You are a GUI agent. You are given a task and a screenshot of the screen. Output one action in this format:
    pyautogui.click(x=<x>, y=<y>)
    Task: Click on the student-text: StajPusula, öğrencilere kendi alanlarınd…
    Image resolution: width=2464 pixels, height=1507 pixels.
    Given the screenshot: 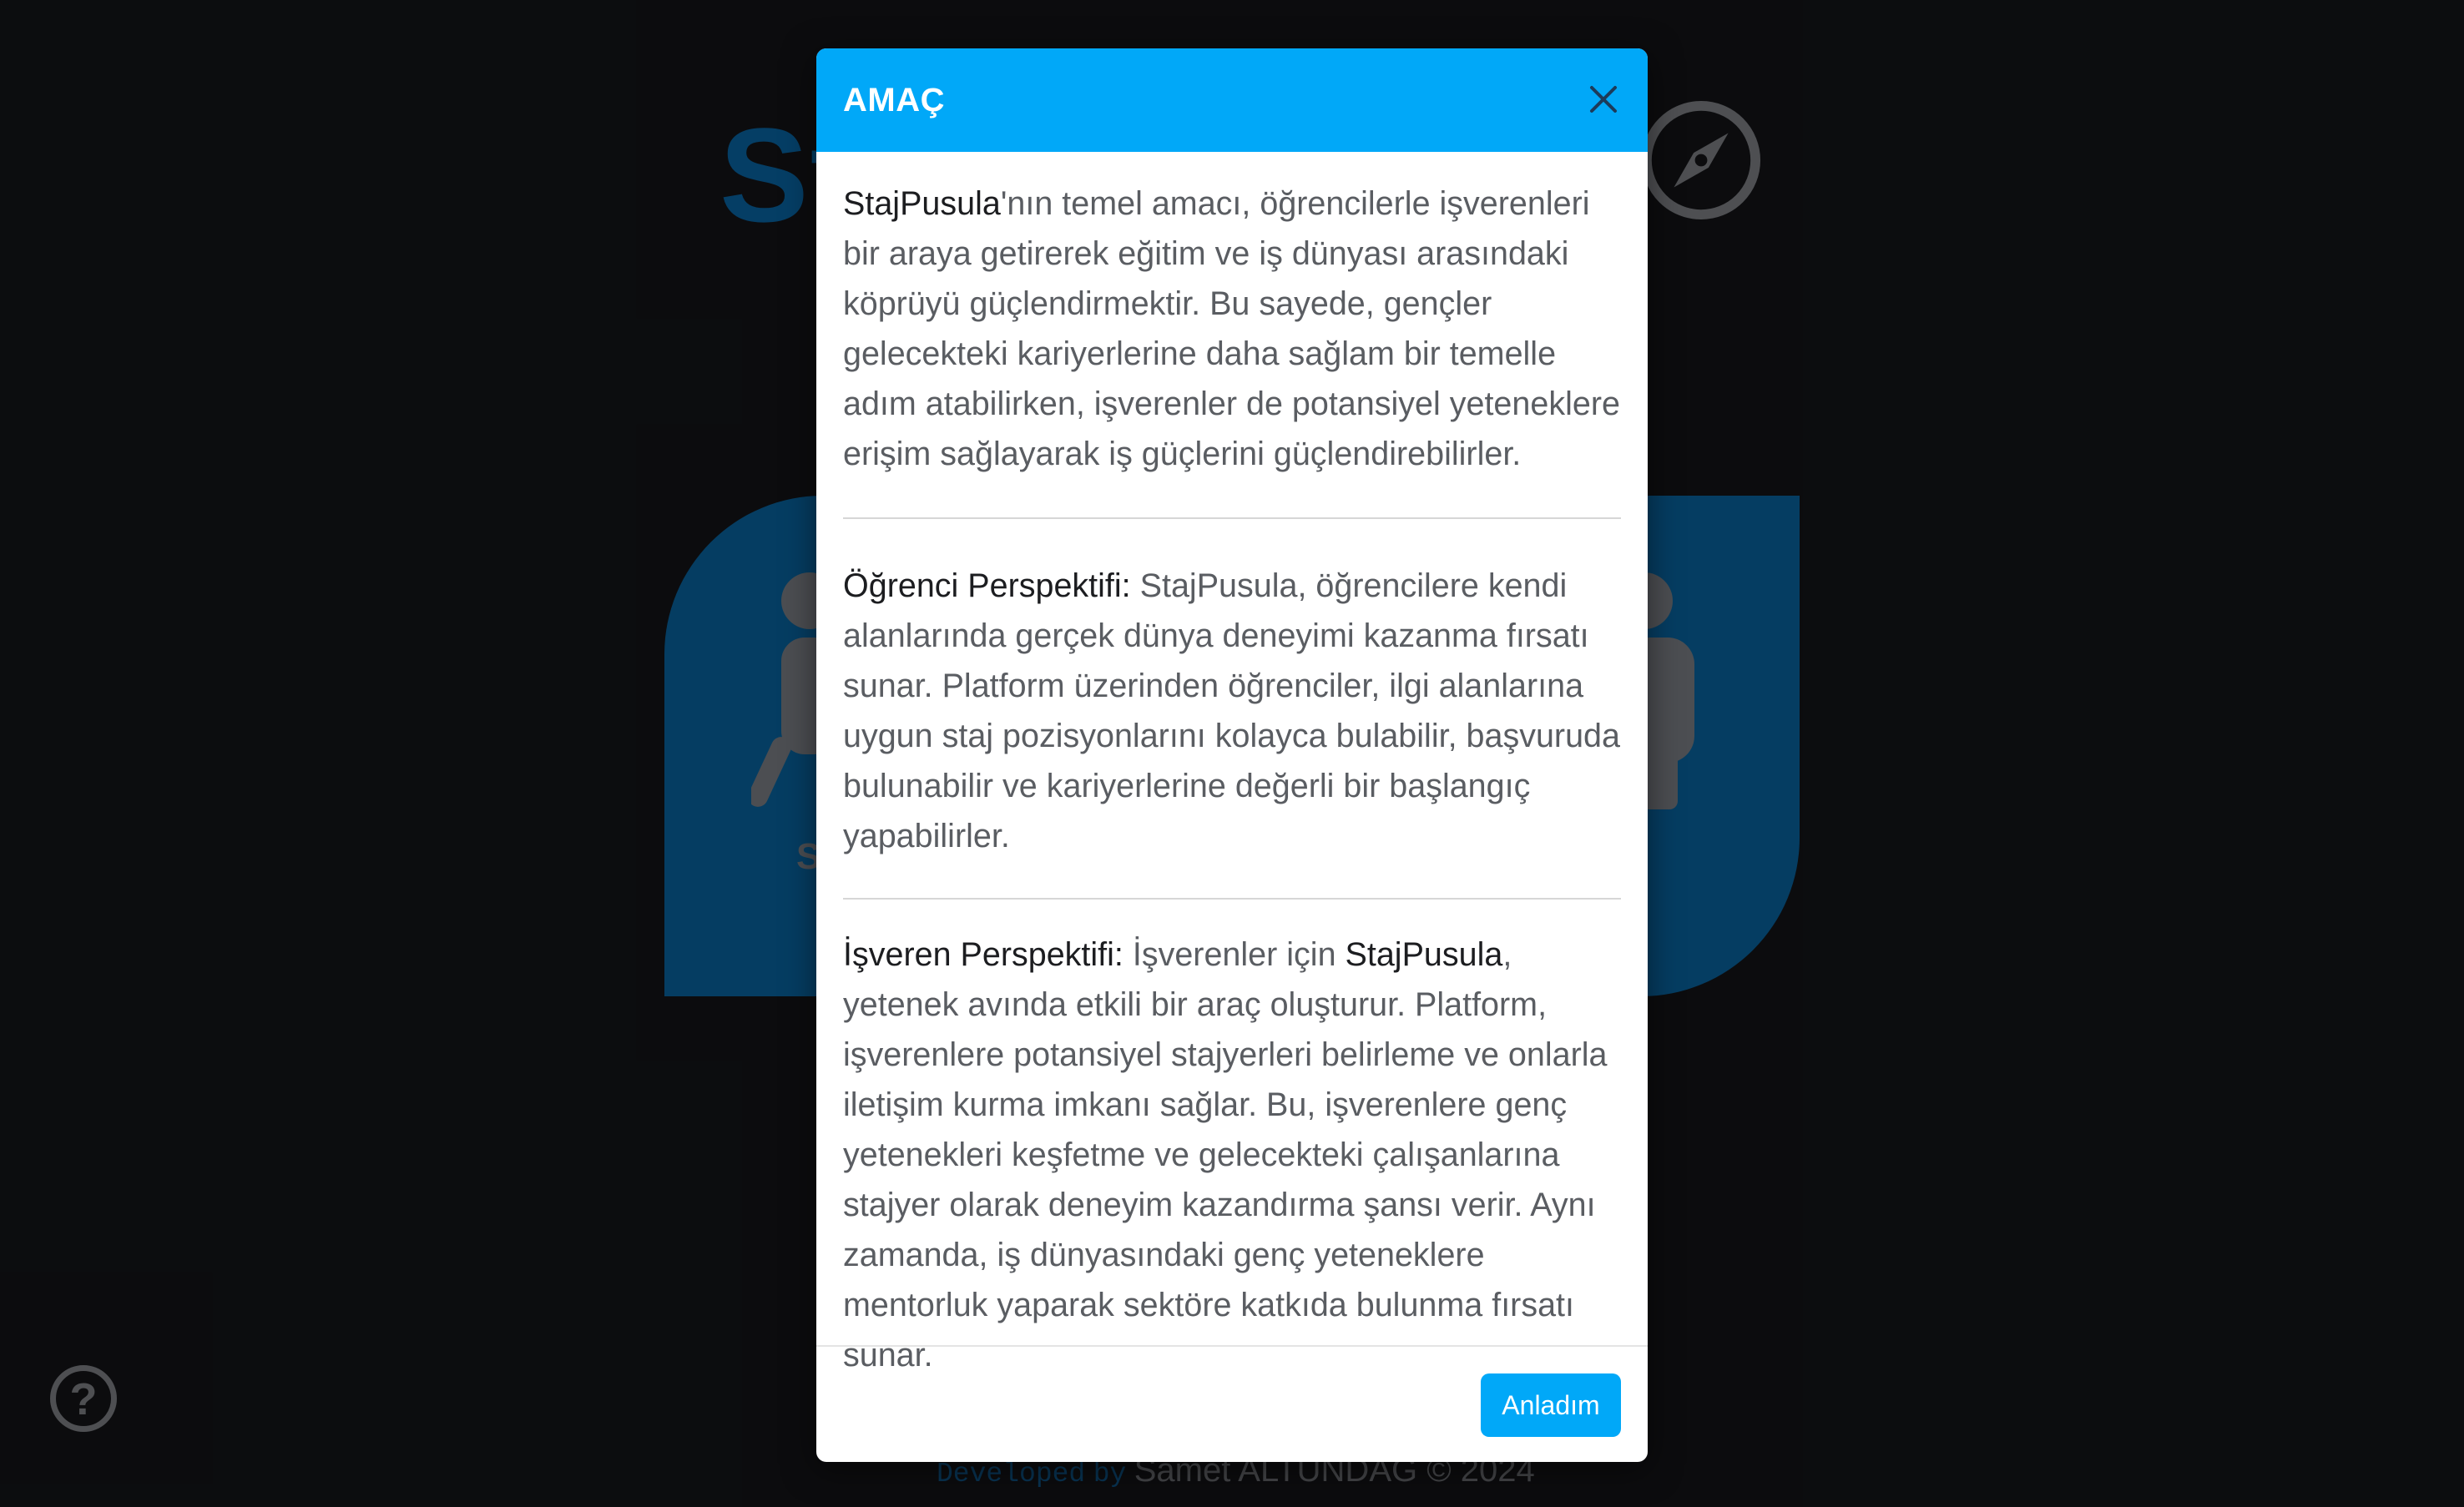 What is the action you would take?
    pyautogui.click(x=1231, y=710)
    